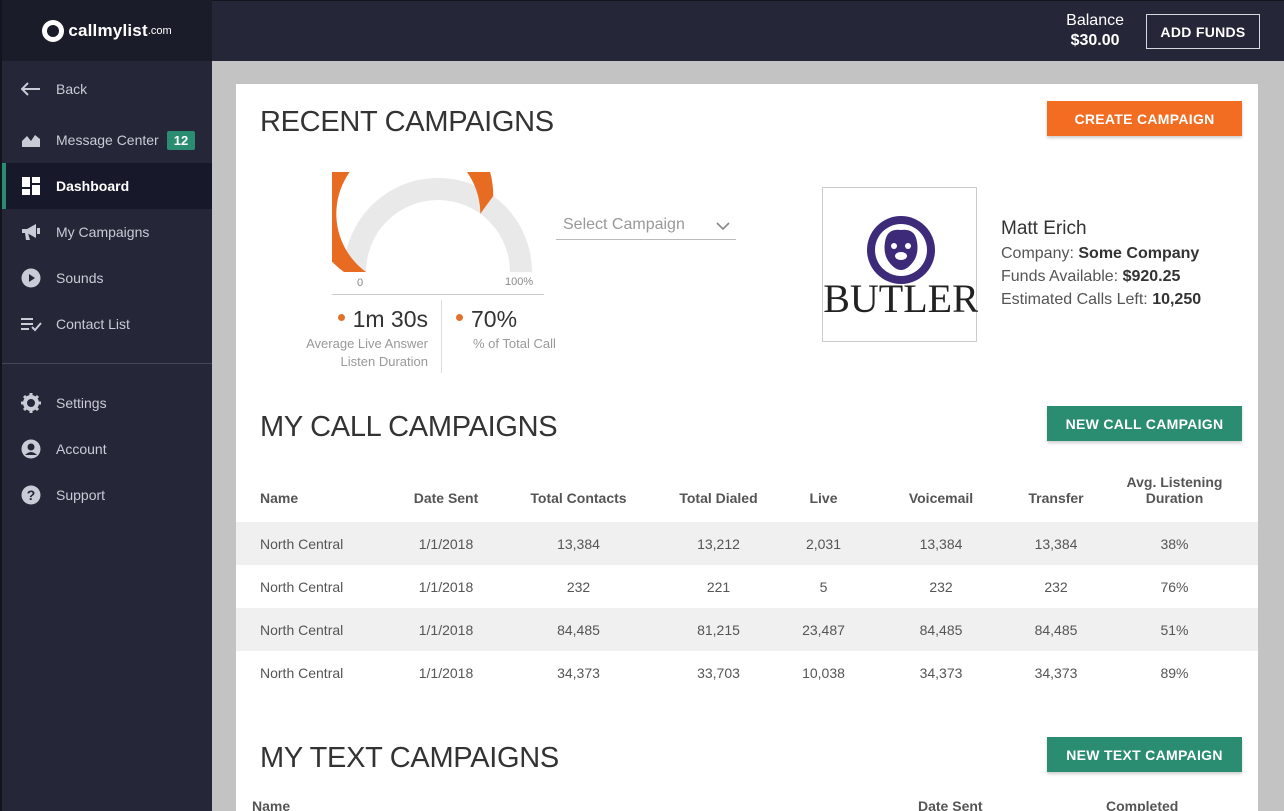  What do you see at coordinates (31, 403) in the screenshot?
I see `gear-icon` at bounding box center [31, 403].